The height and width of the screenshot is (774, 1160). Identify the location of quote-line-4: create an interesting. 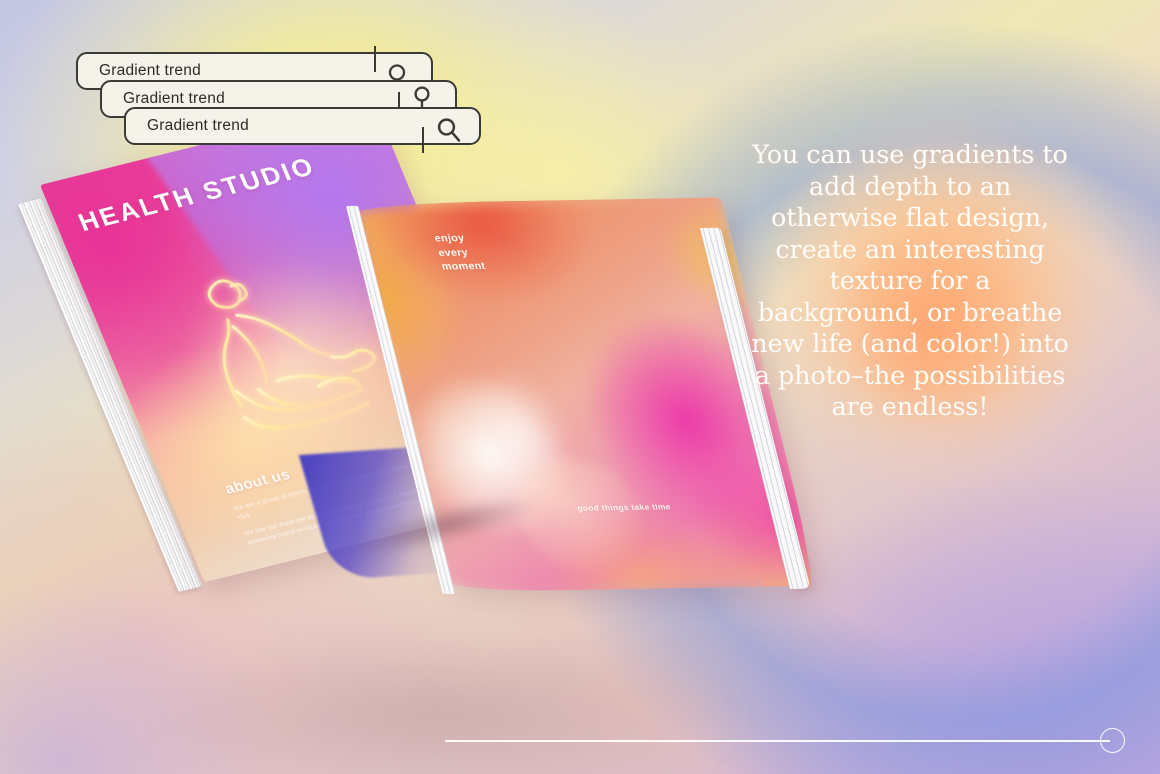
(910, 249).